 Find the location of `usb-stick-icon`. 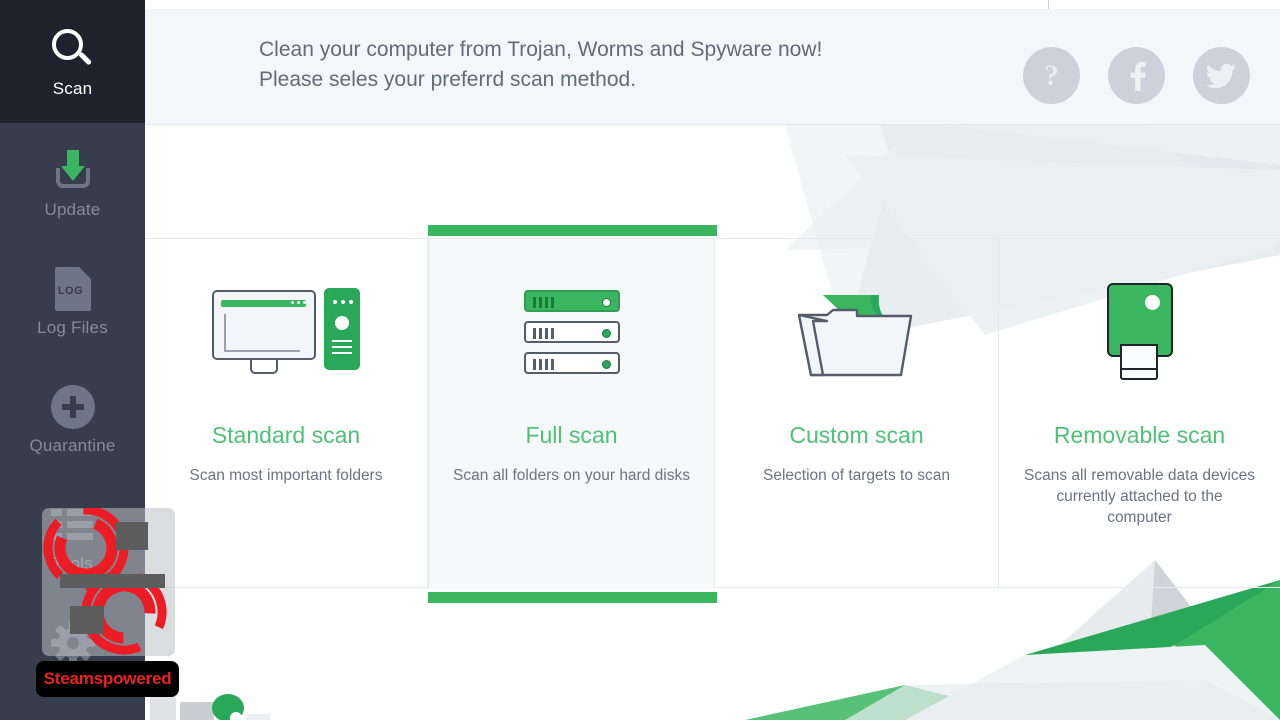

usb-stick-icon is located at coordinates (1139, 331).